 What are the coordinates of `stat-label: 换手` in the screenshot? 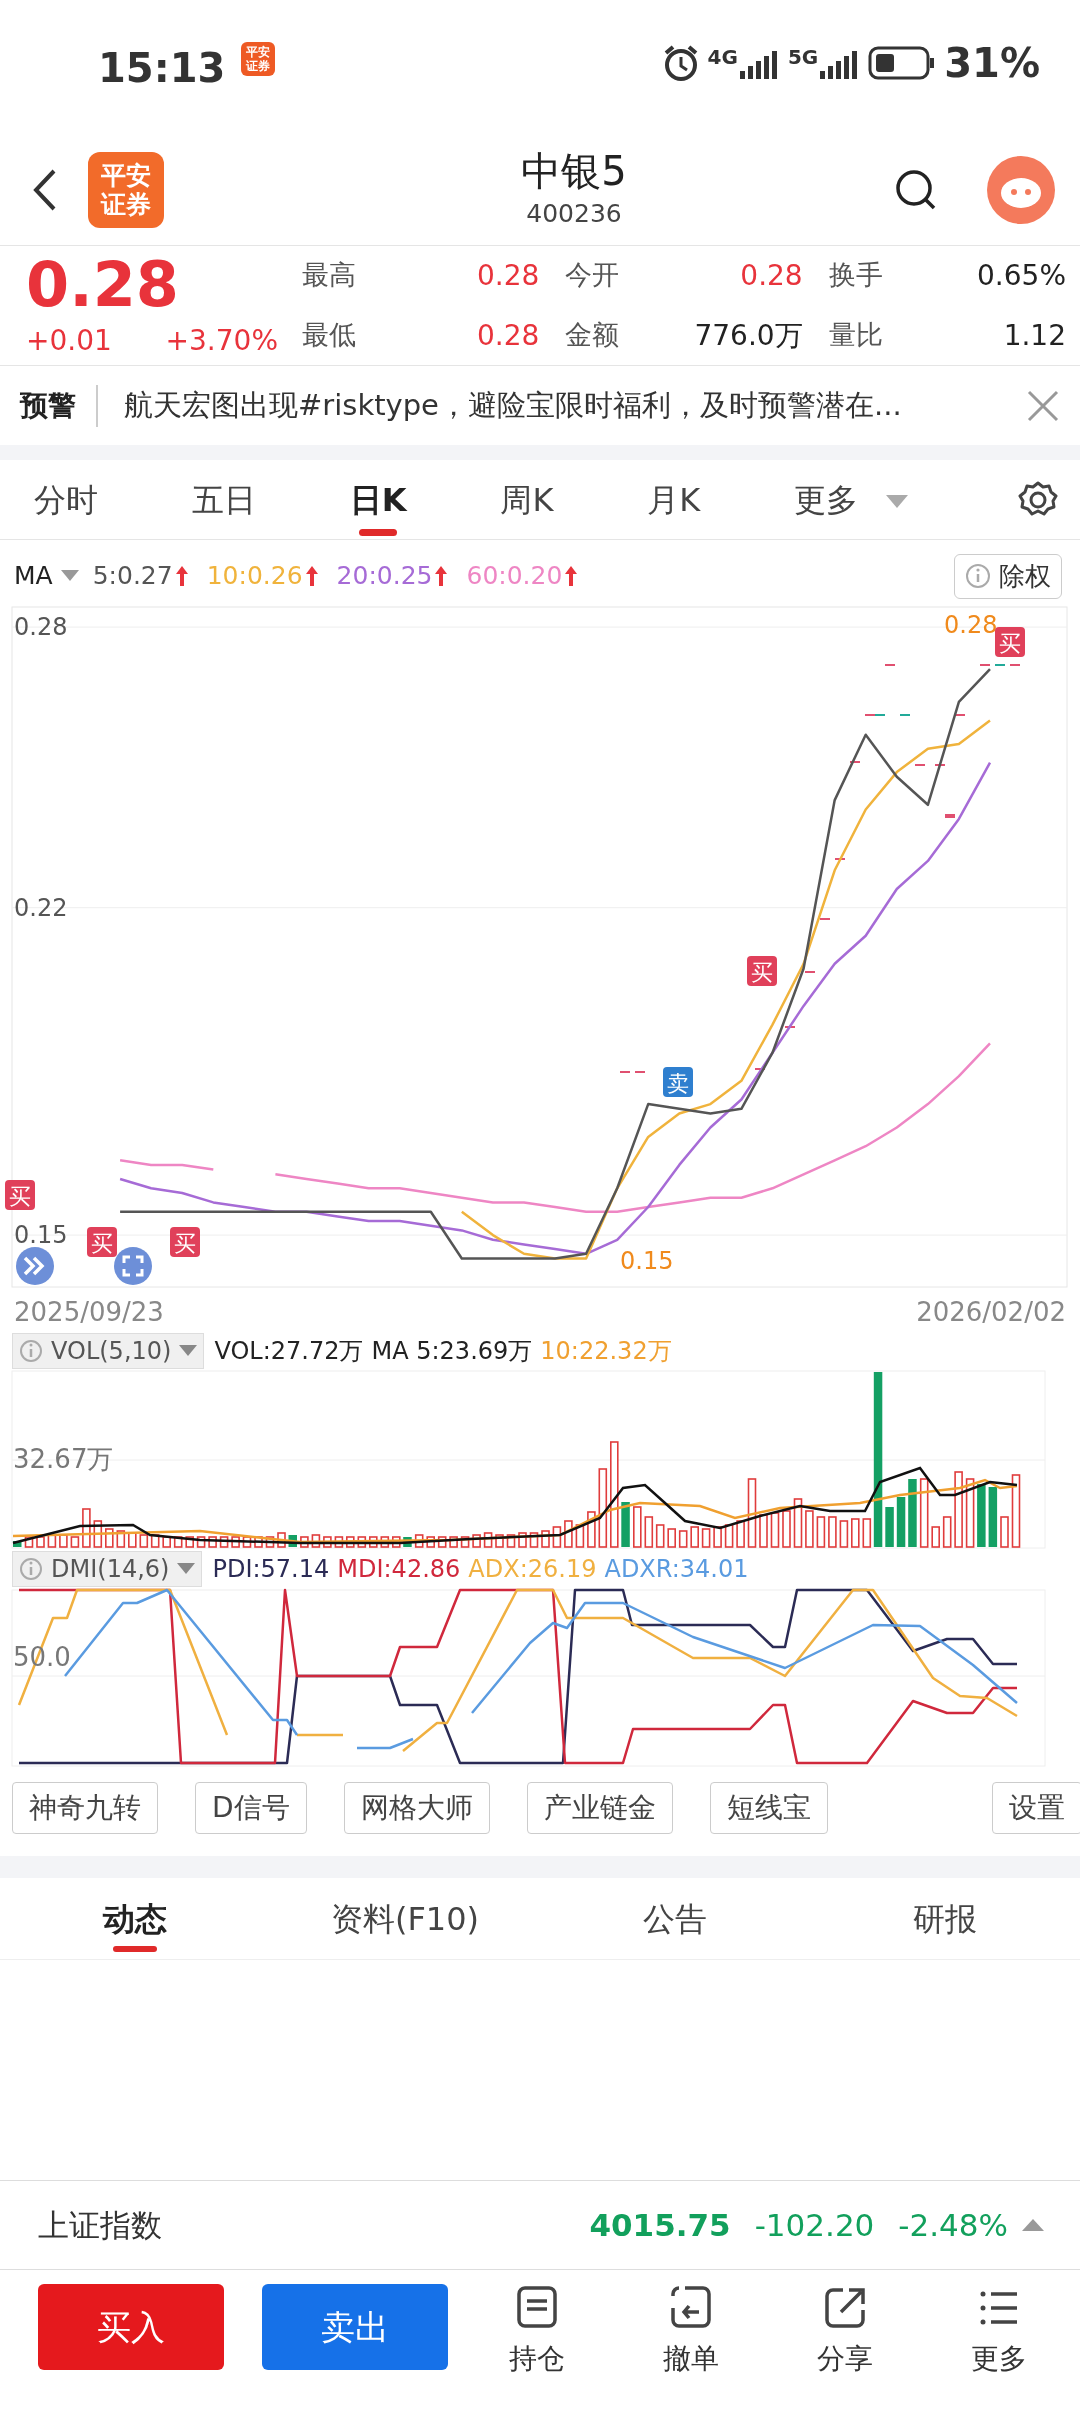 It's located at (855, 275).